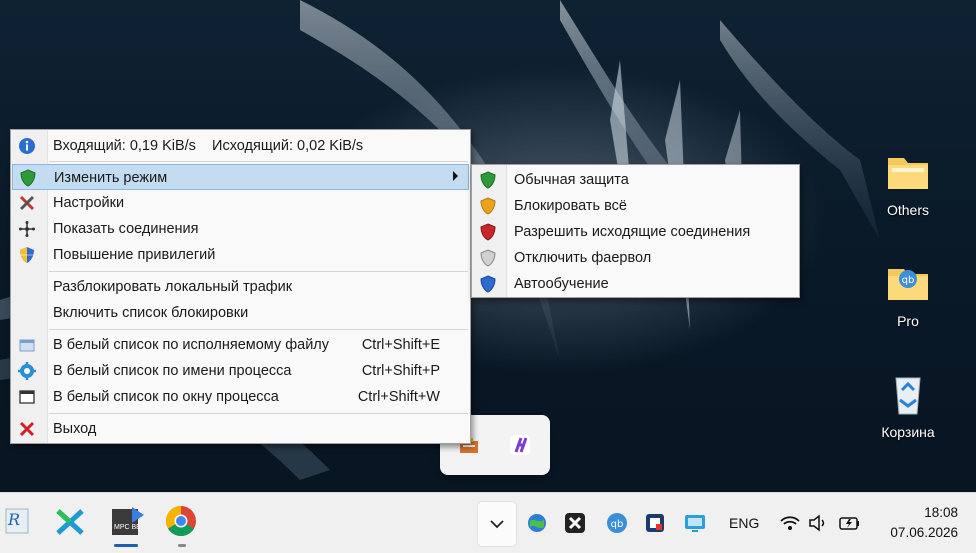  Describe the element at coordinates (635, 206) in the screenshot. I see `mode-block-all-item: Блокировать всё` at that location.